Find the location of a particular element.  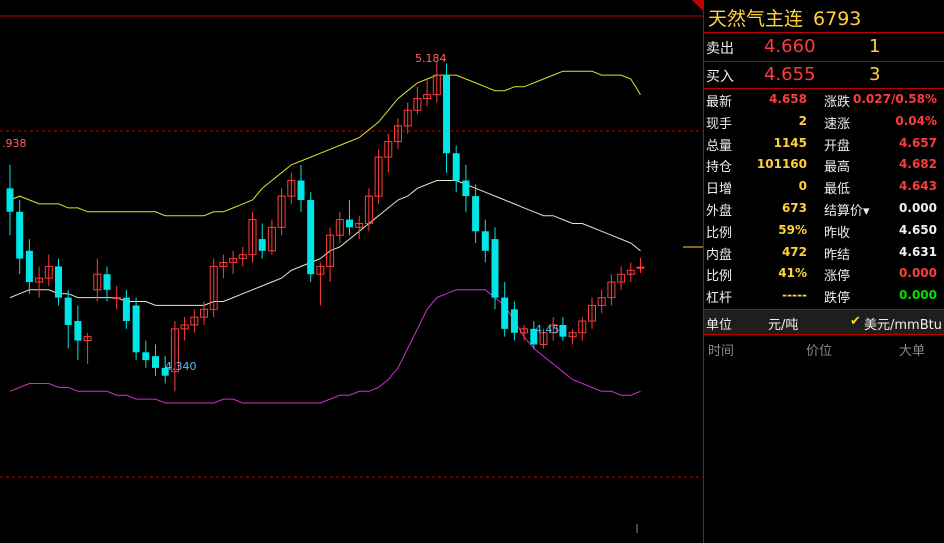

stat-label: 速涨 is located at coordinates (837, 124).